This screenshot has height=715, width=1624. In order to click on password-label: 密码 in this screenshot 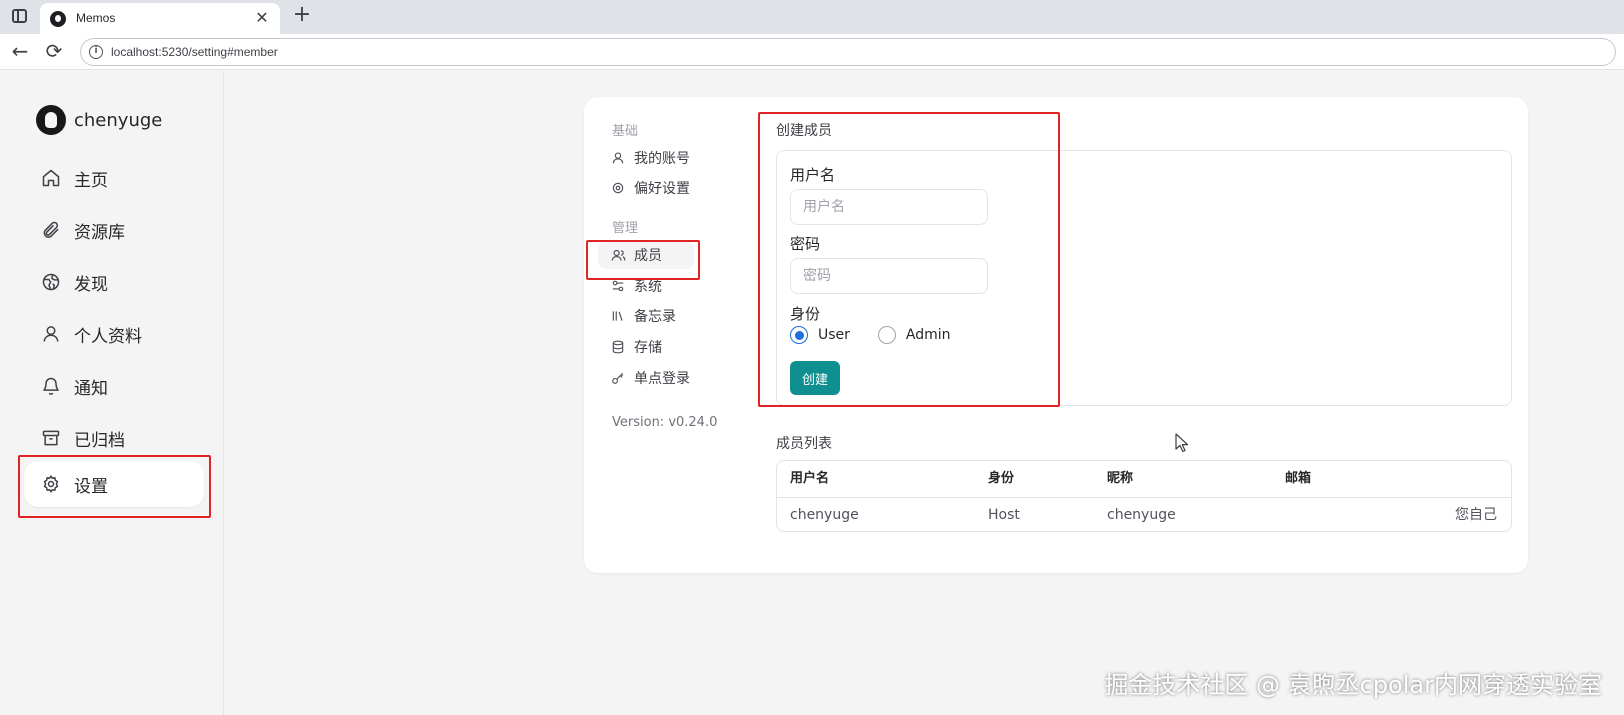, I will do `click(805, 244)`.